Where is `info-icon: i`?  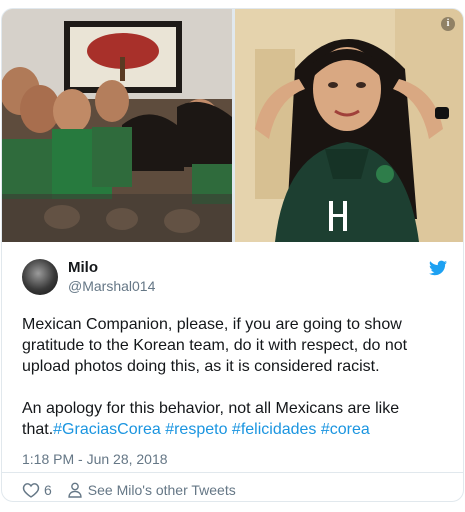
info-icon: i is located at coordinates (448, 24).